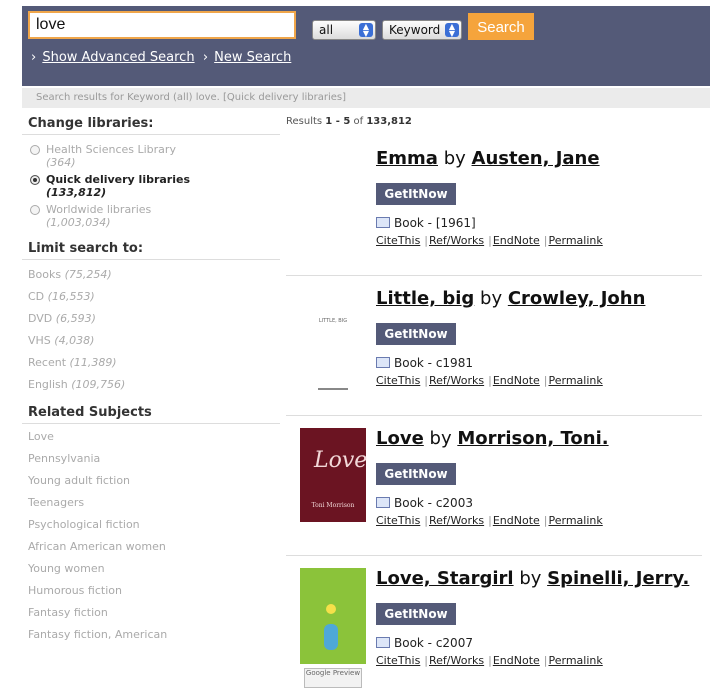 This screenshot has width=710, height=691. I want to click on select-arrows-icon: ▲ ▼, so click(366, 30).